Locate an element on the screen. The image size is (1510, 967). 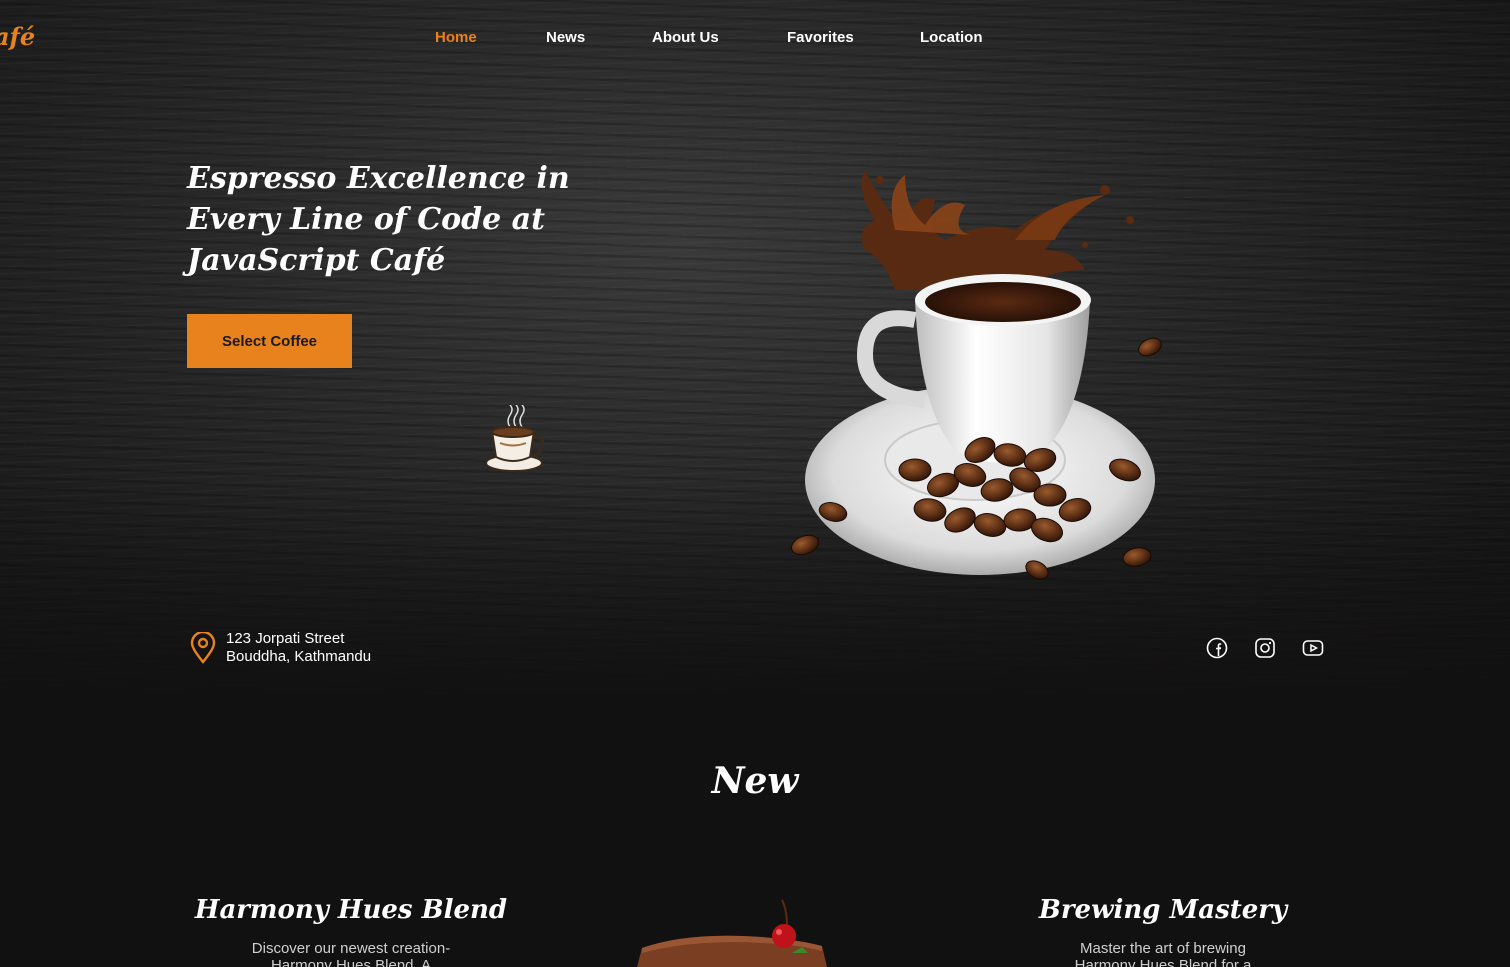
card-title-brewing-mastery: Brewing Mastery is located at coordinates (1163, 910).